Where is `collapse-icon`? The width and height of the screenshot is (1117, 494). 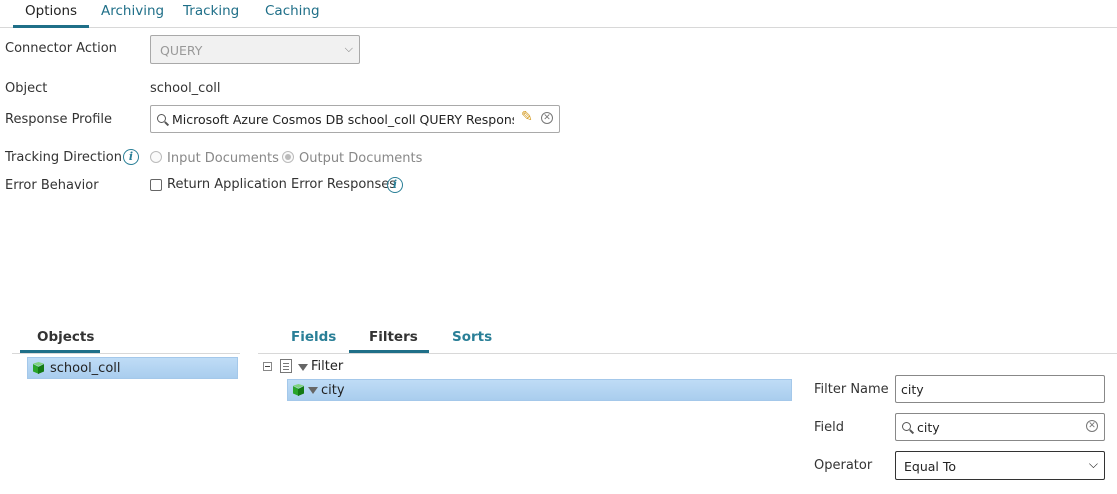 collapse-icon is located at coordinates (267, 366).